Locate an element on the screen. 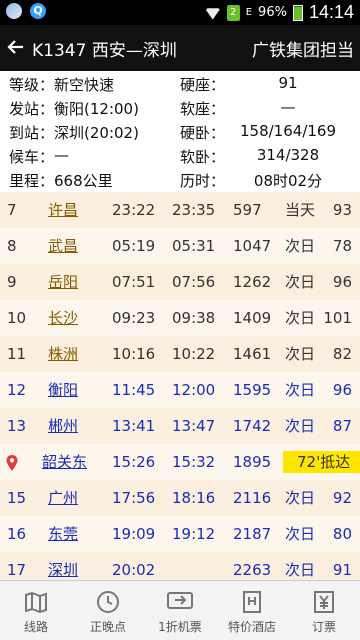  nav-flight-deals: 1折机票 is located at coordinates (180, 610).